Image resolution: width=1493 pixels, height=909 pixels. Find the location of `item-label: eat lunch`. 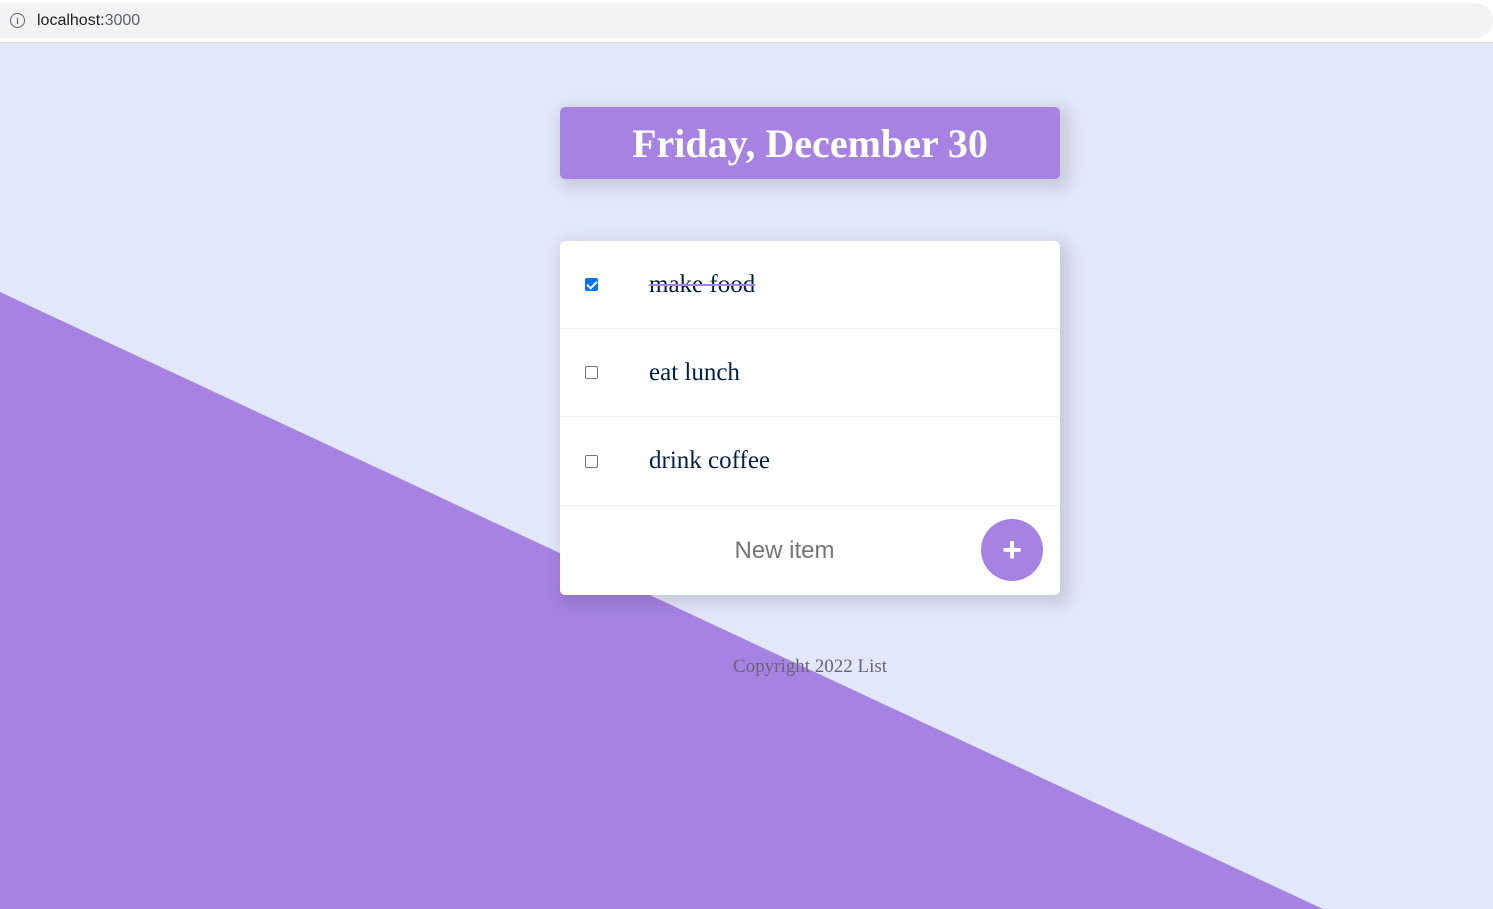

item-label: eat lunch is located at coordinates (694, 372).